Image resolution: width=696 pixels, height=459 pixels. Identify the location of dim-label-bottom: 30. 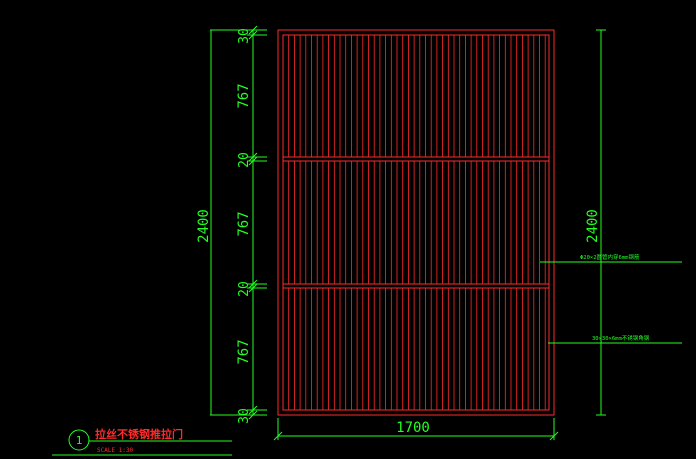
(244, 416).